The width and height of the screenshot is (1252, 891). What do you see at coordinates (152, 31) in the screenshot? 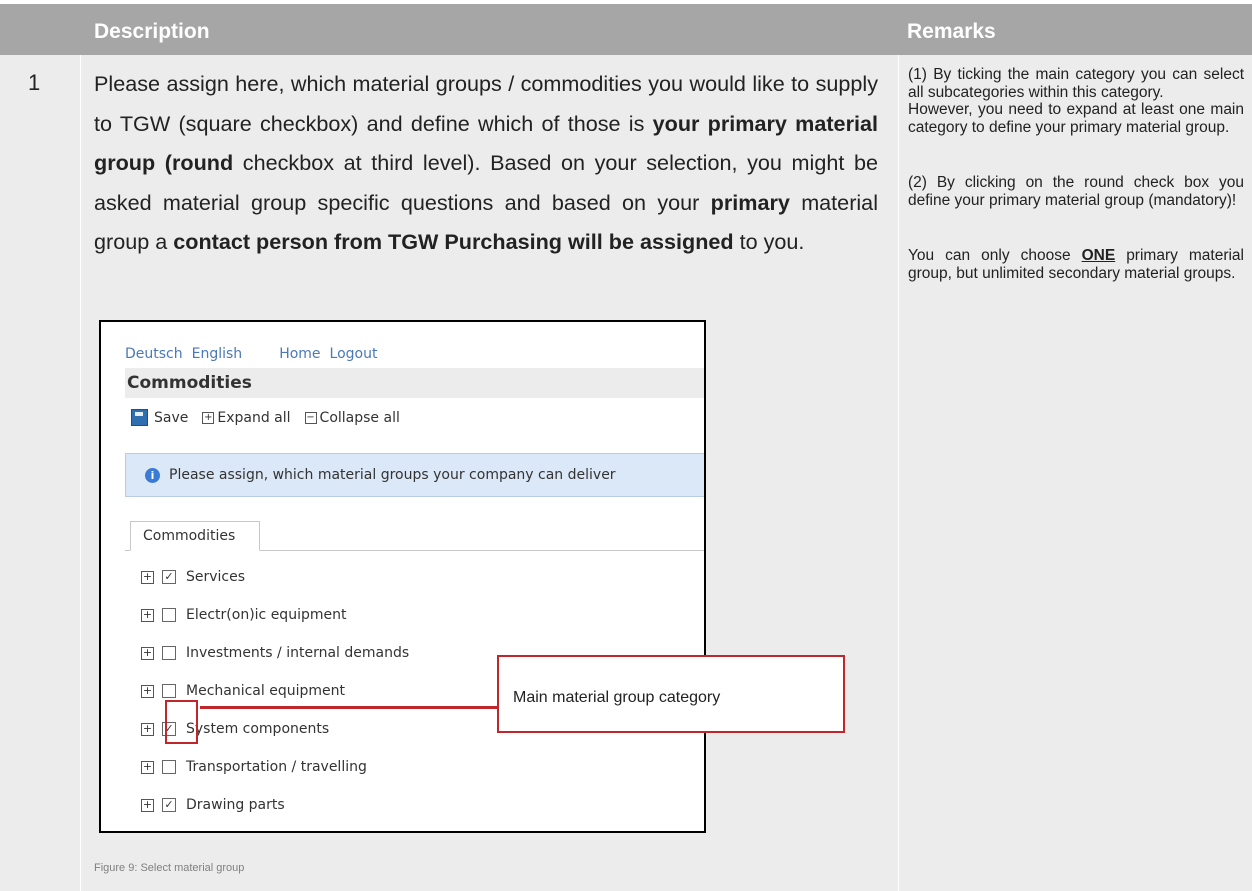
I see `description-column-header: Description` at bounding box center [152, 31].